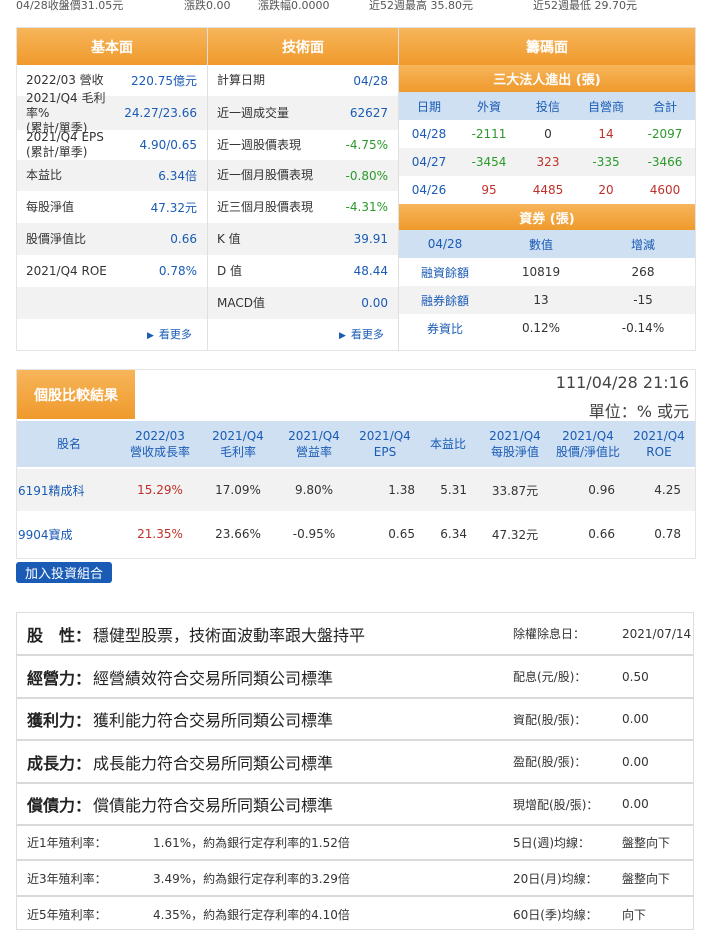 This screenshot has height=950, width=720. What do you see at coordinates (547, 78) in the screenshot?
I see `institutional-title: 三大法人進出 (張)` at bounding box center [547, 78].